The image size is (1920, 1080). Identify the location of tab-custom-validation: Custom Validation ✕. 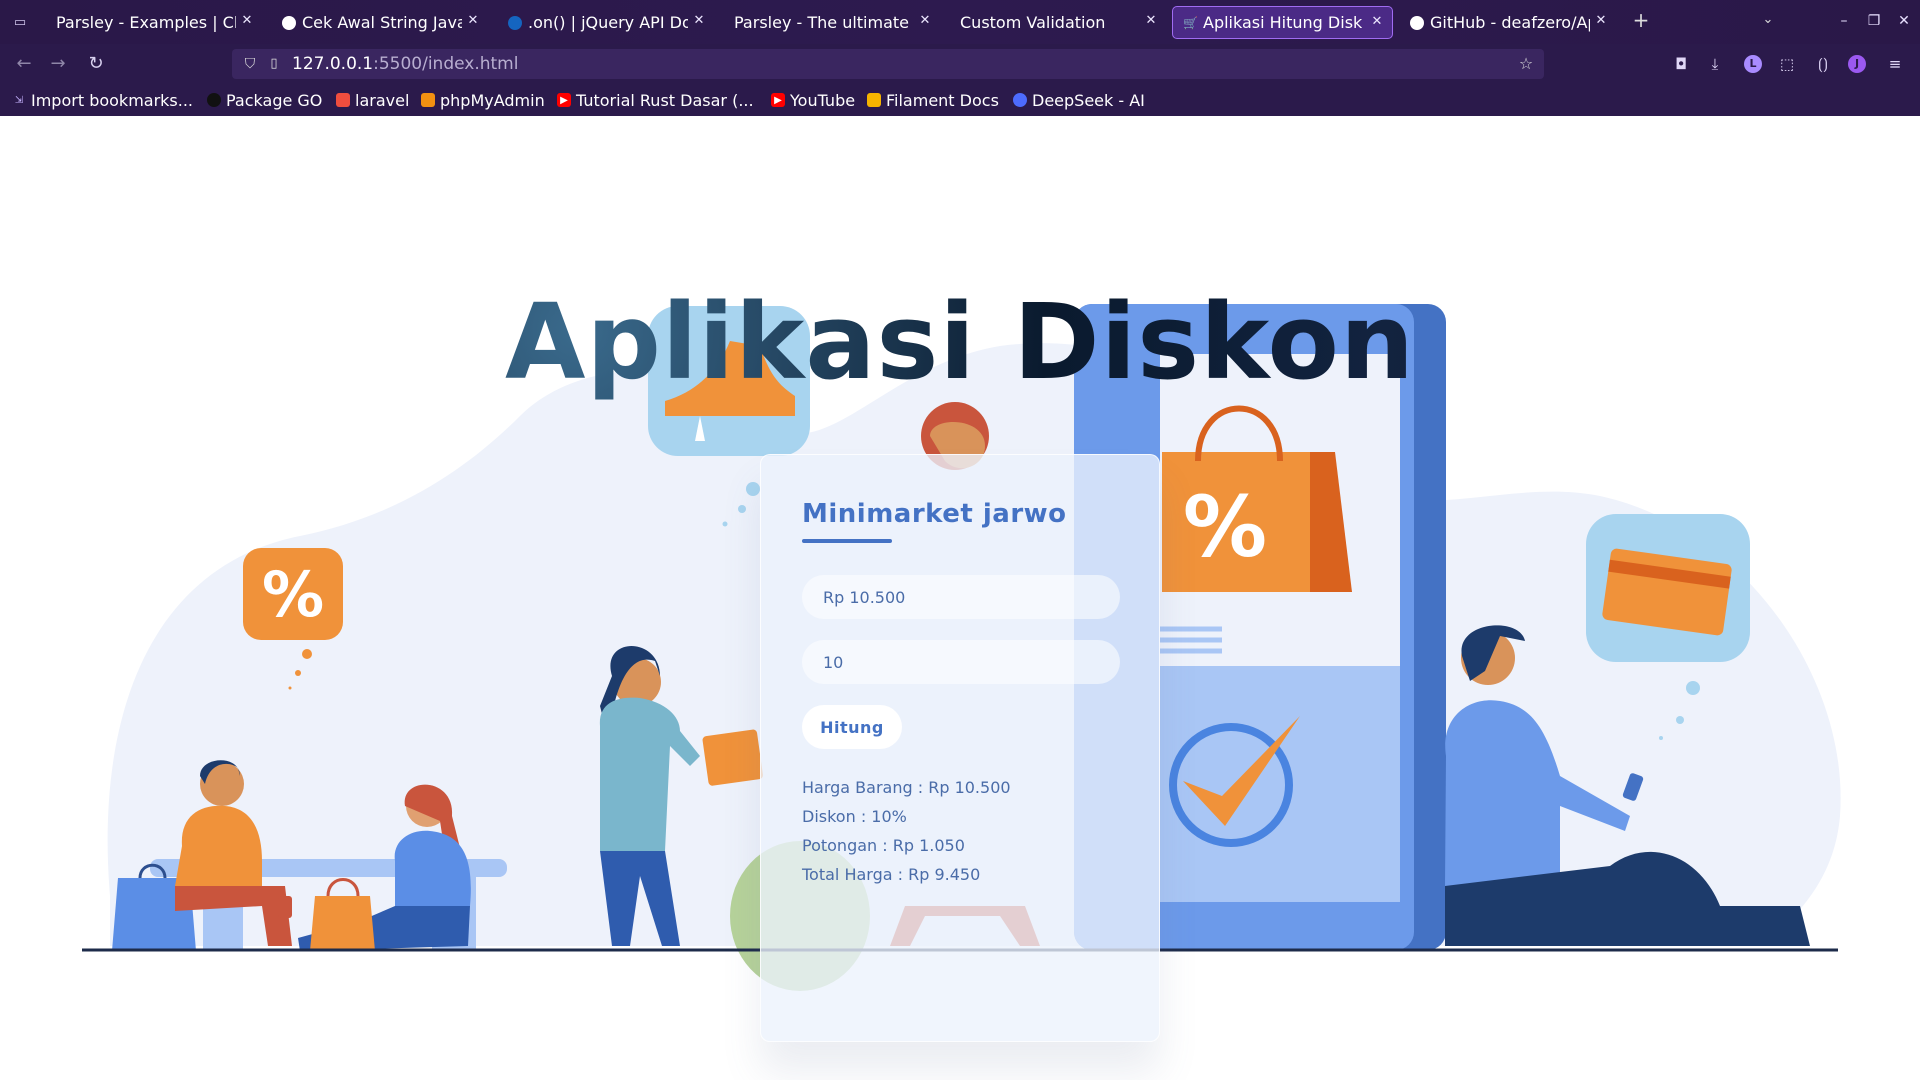
(1058, 22).